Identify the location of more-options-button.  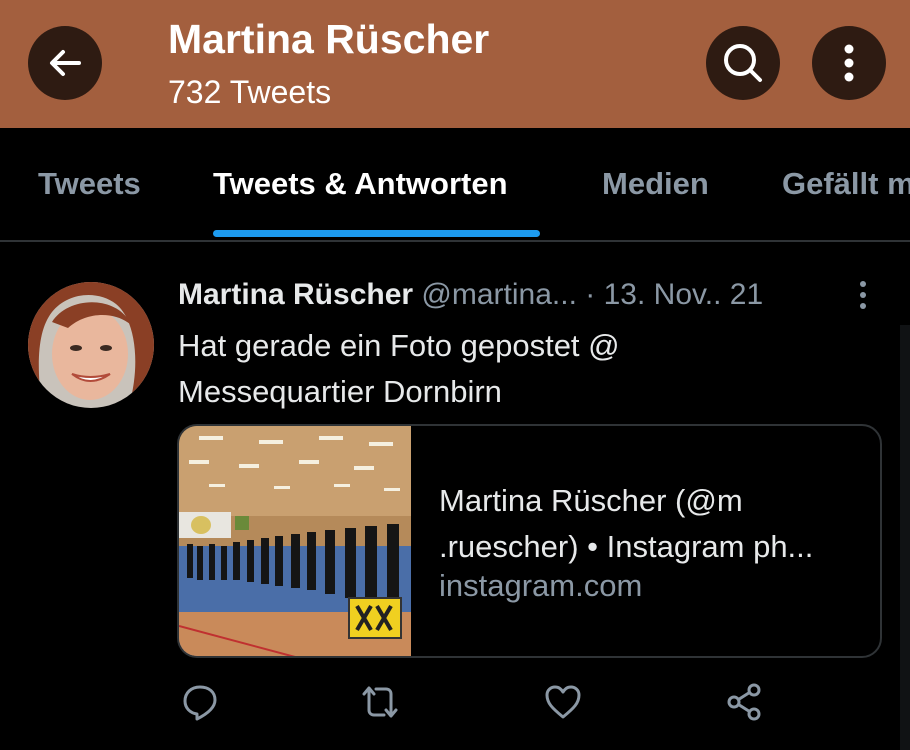
(849, 63).